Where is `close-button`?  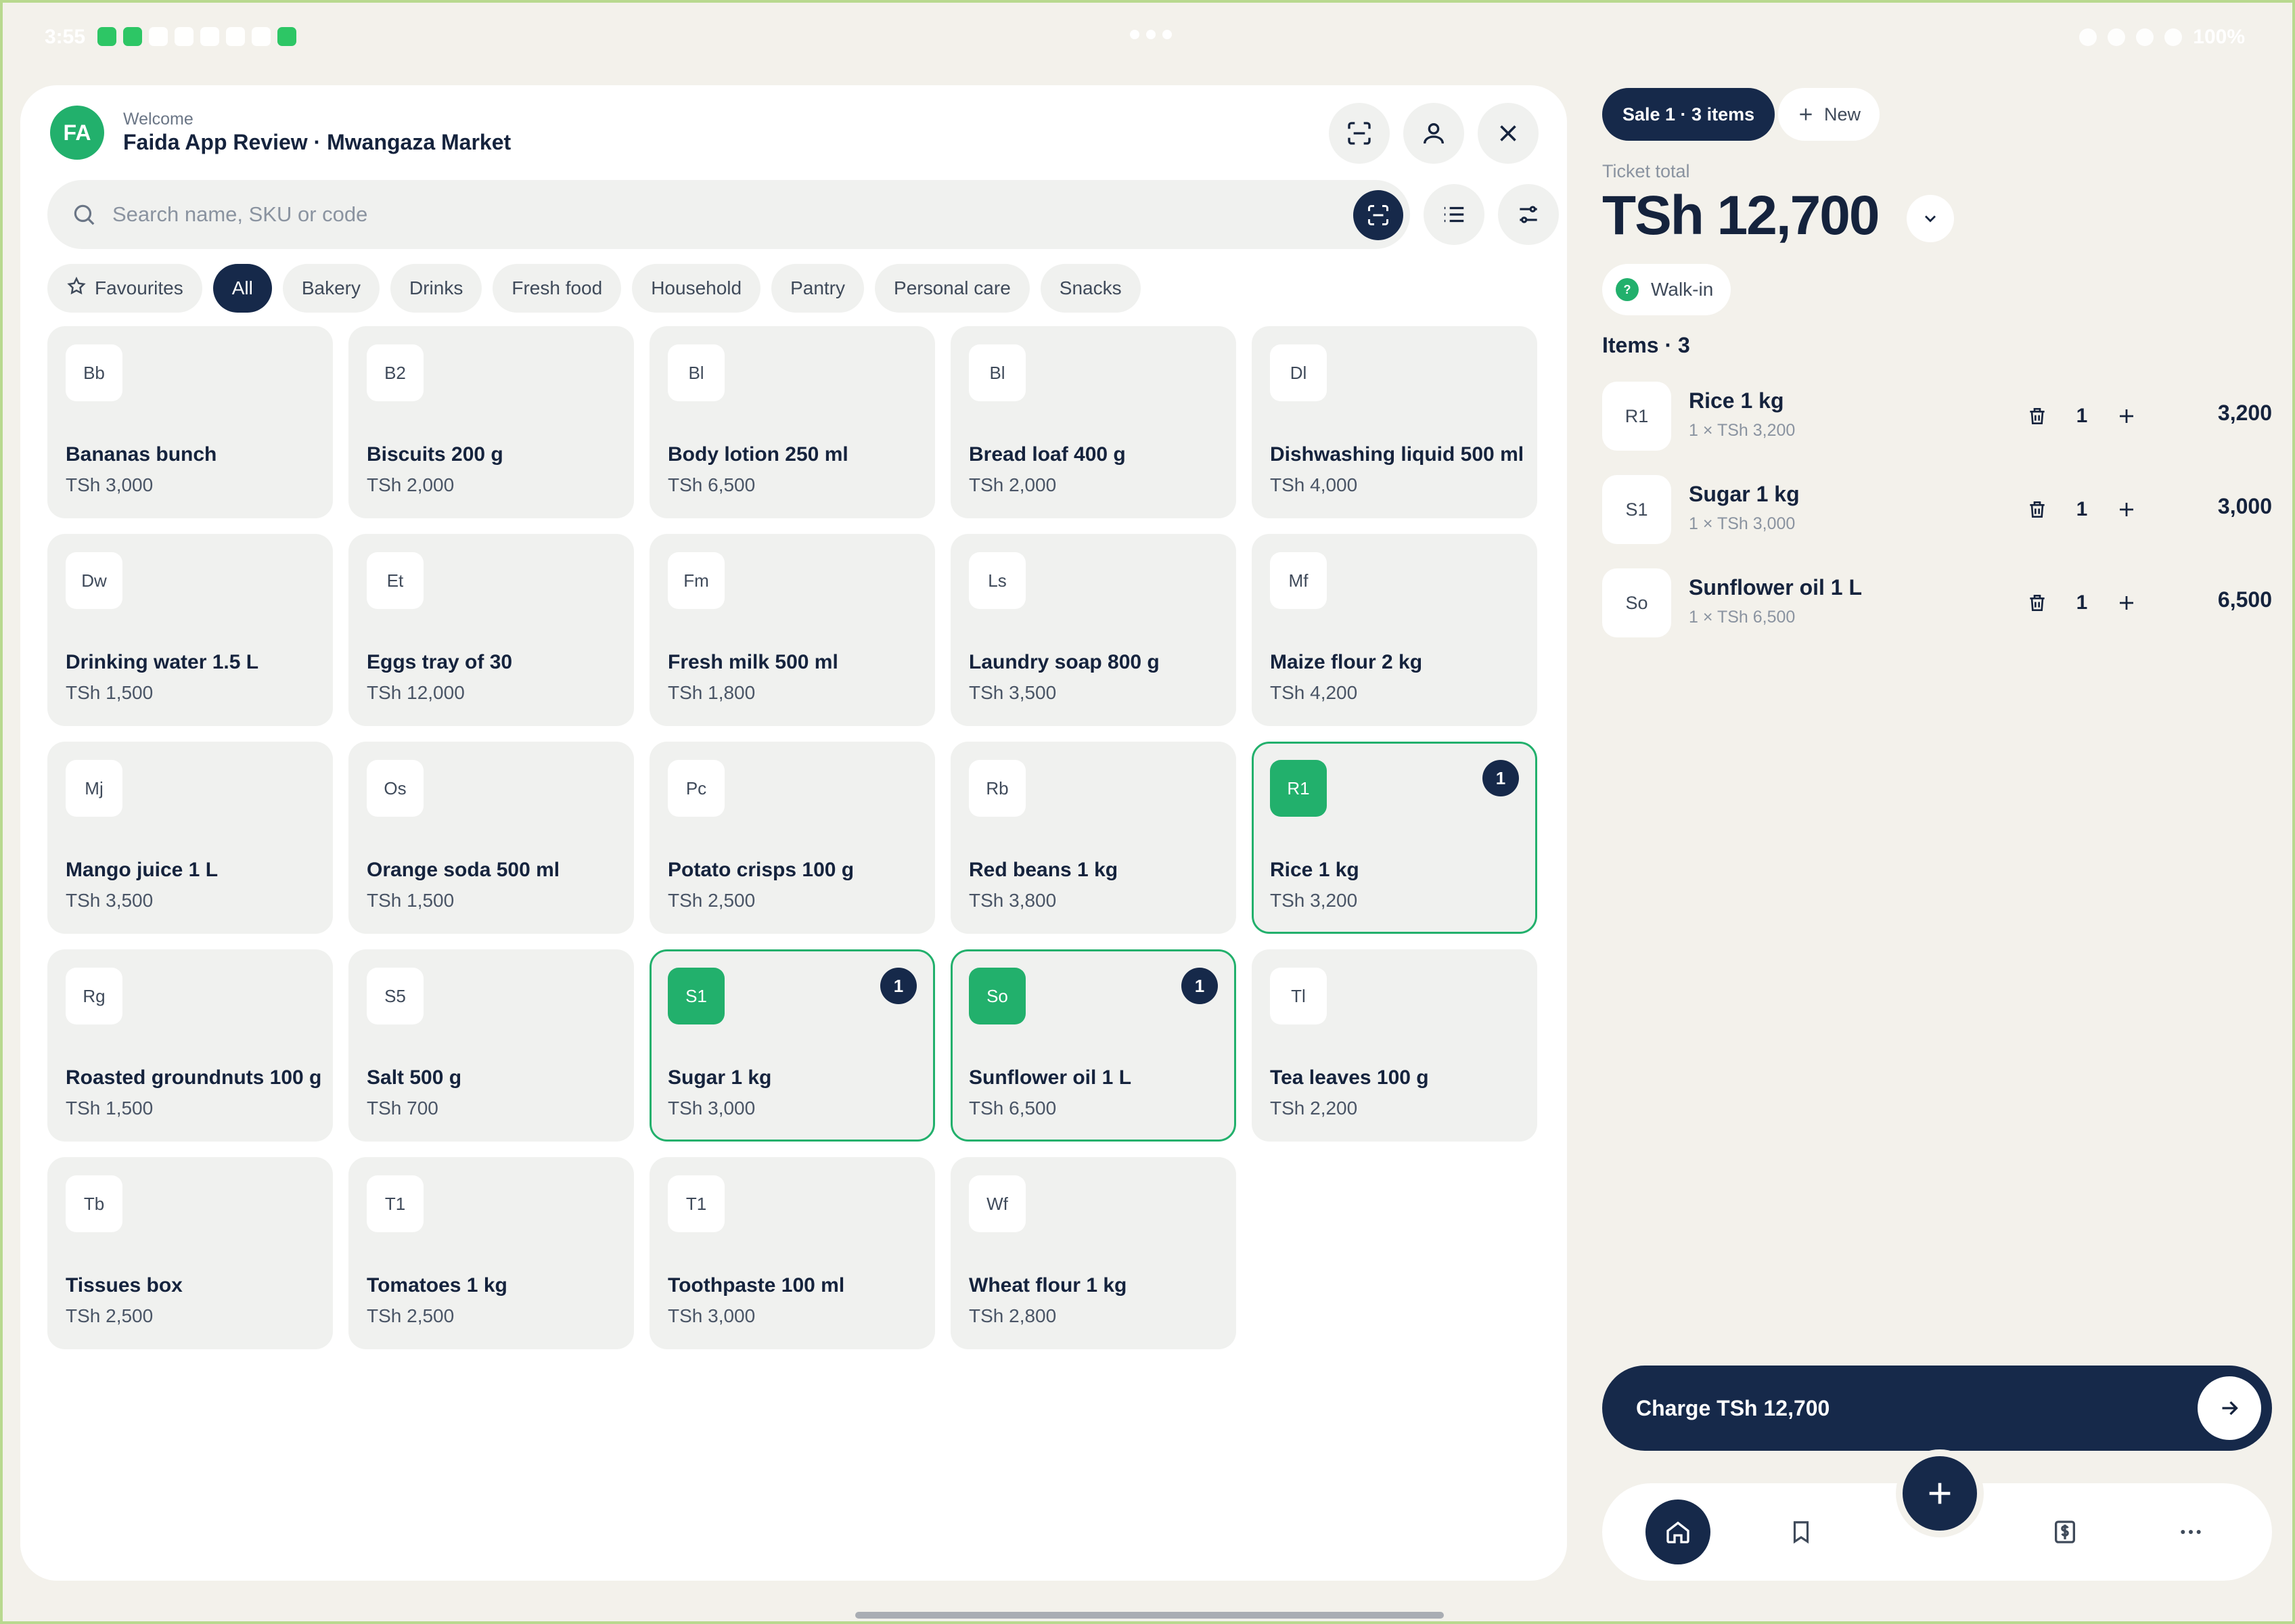 close-button is located at coordinates (1508, 133).